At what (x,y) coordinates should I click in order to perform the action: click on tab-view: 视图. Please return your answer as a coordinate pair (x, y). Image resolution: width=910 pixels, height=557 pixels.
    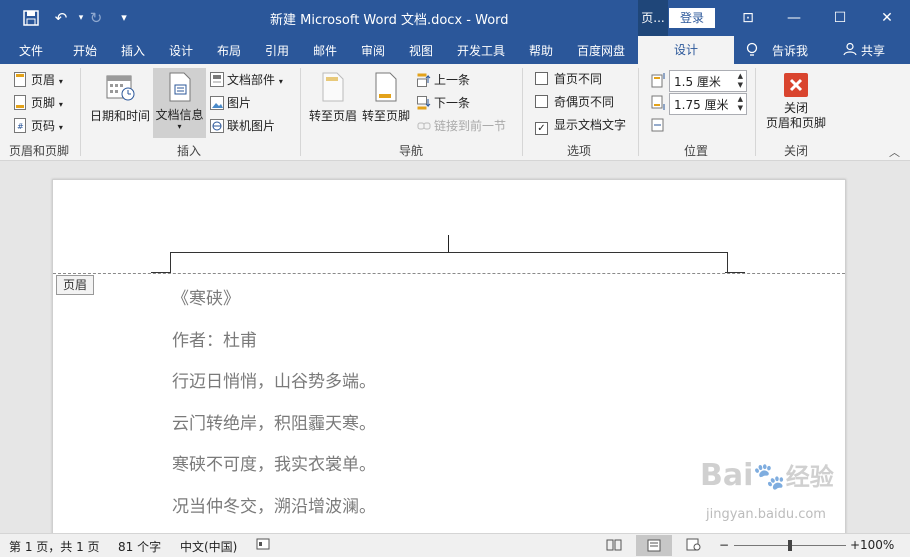
    Looking at the image, I should click on (421, 50).